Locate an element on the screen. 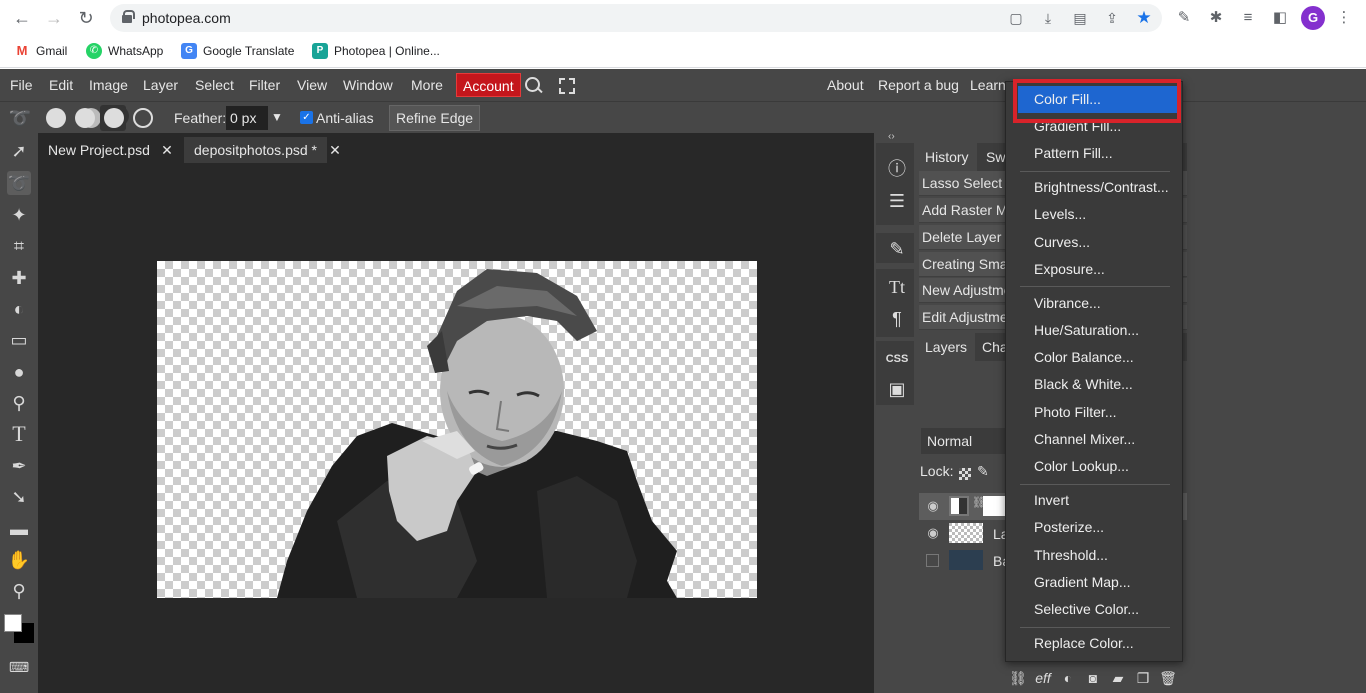 The image size is (1366, 693). extensions-puzzle-icon: ✱ is located at coordinates (1216, 18).